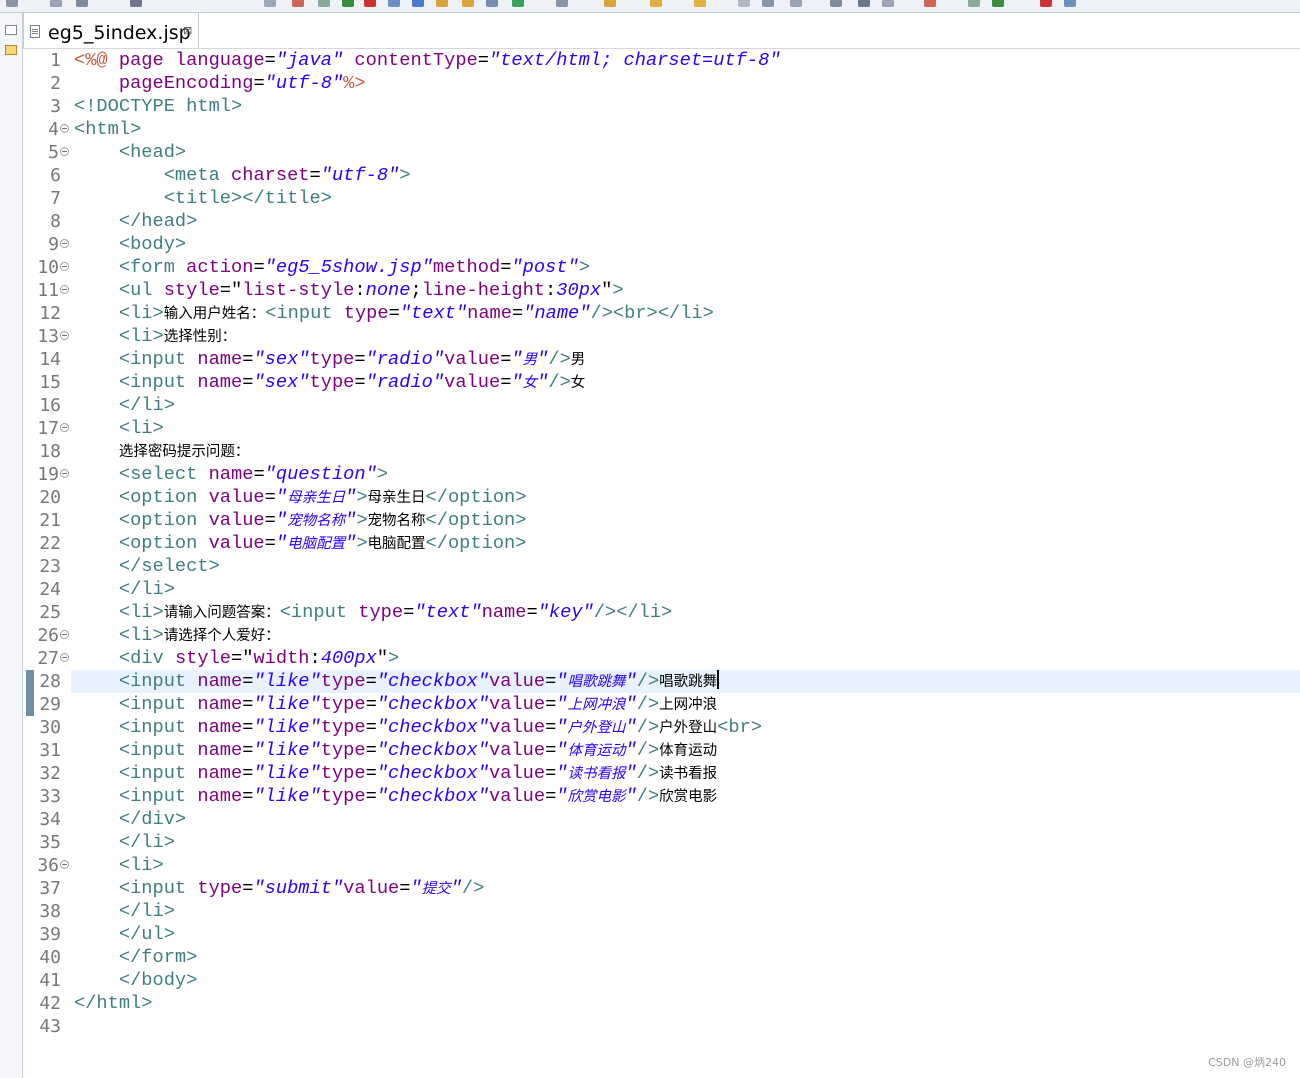  I want to click on close-tab-icon: ⊠, so click(187, 31).